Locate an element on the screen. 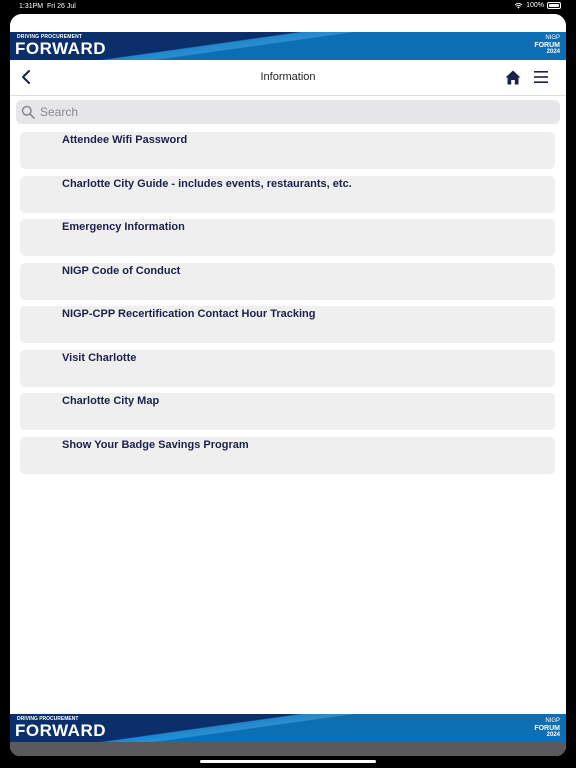  list-item-label: Visit Charlotte is located at coordinates (99, 357).